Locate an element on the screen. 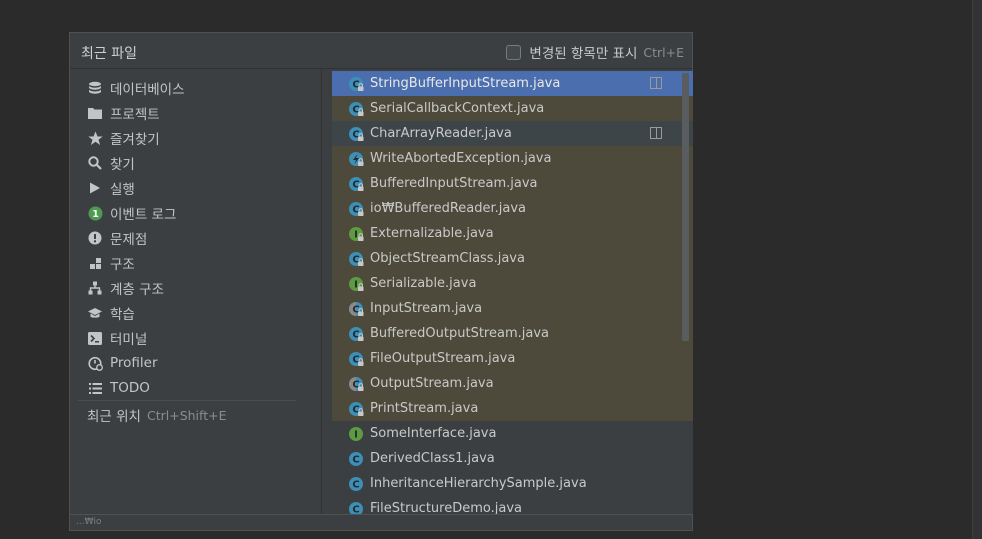 Image resolution: width=982 pixels, height=539 pixels. file-list-item: C BufferedInputStream.java is located at coordinates (512, 183).